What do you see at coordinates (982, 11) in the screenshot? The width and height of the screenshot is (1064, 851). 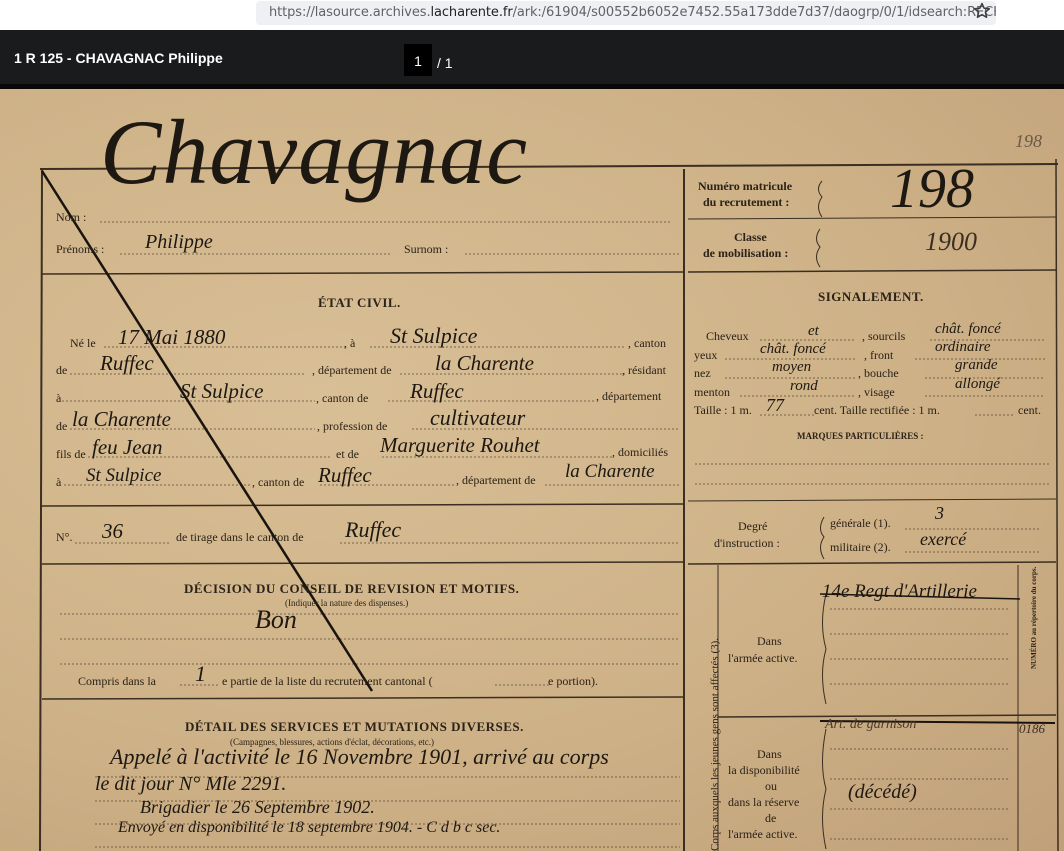 I see `bookmark-star-icon` at bounding box center [982, 11].